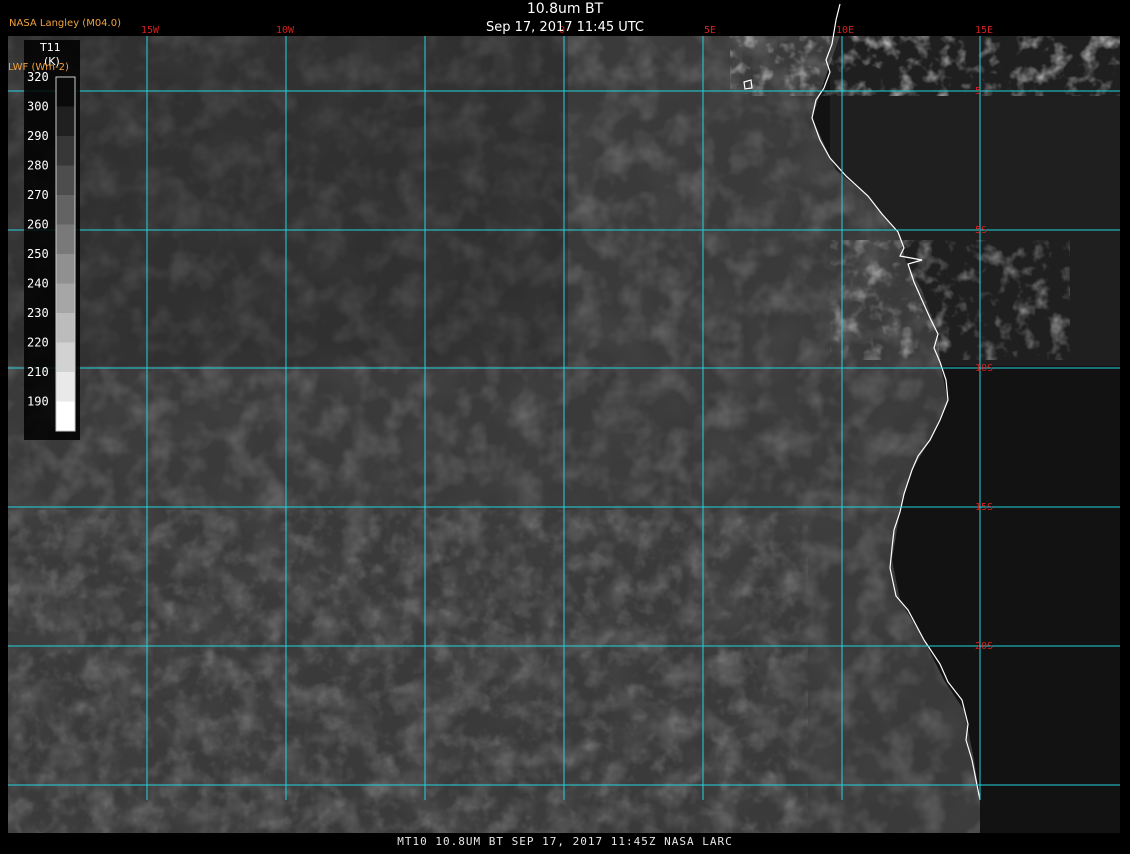 This screenshot has height=854, width=1130. Describe the element at coordinates (950, 300) in the screenshot. I see `cloud-angola` at that location.